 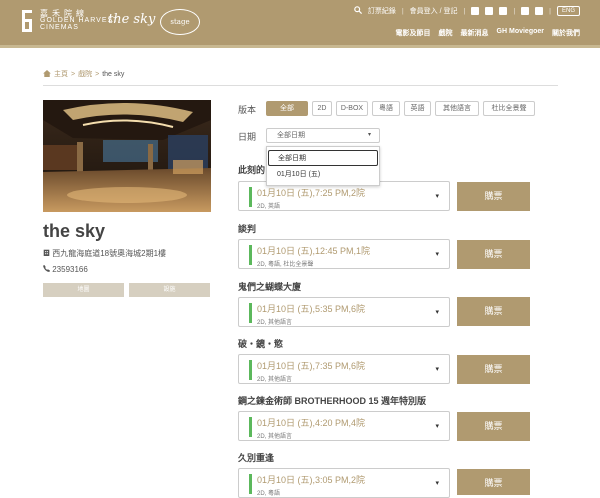 I want to click on cinema-address: 西九龍海庭道18號奧海城2期1樓, so click(x=104, y=253).